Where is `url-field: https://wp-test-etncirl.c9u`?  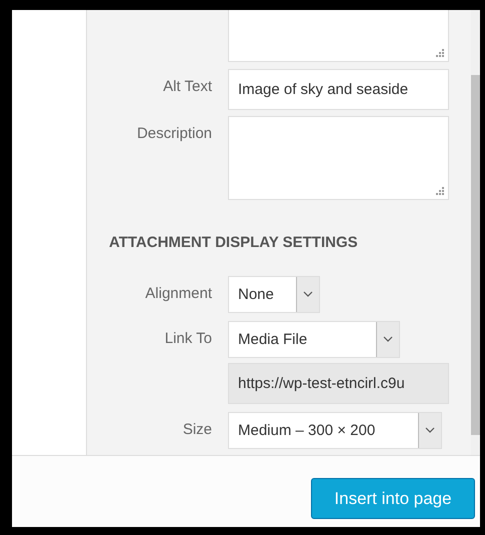 url-field: https://wp-test-etncirl.c9u is located at coordinates (338, 383).